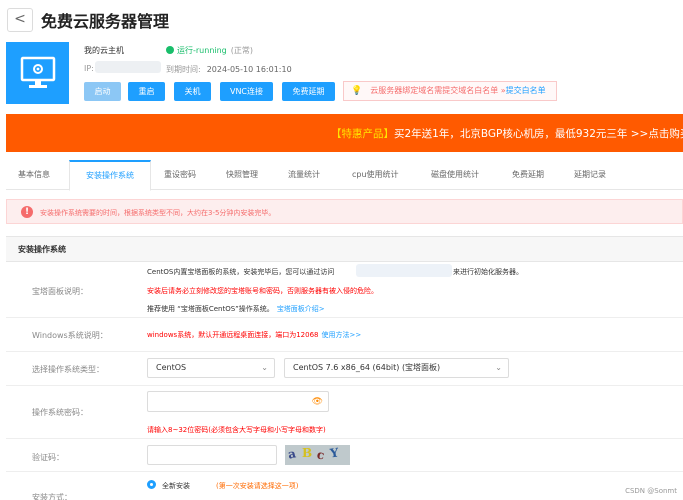 The width and height of the screenshot is (683, 500). What do you see at coordinates (183, 69) in the screenshot?
I see `expire-label: 到期时间:` at bounding box center [183, 69].